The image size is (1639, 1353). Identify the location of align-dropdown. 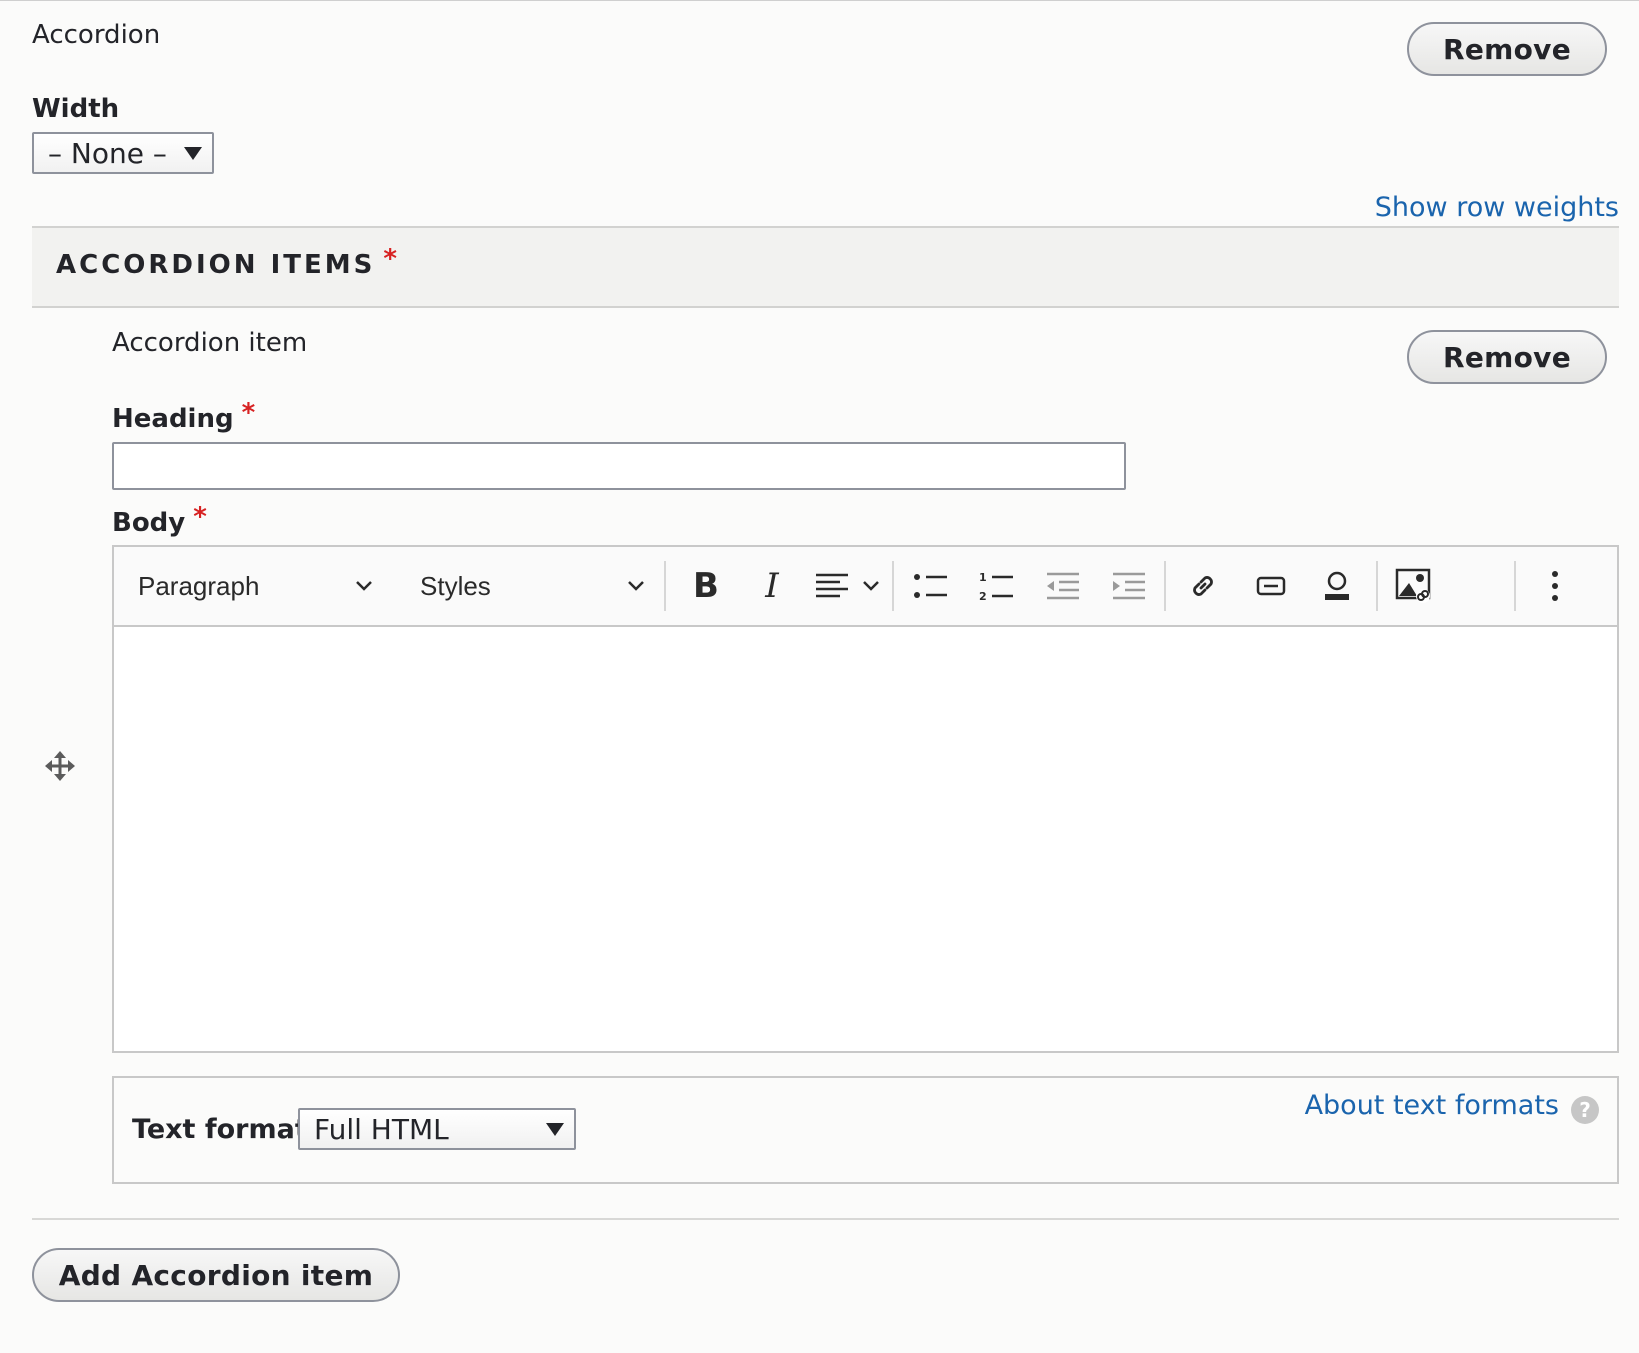
(849, 586).